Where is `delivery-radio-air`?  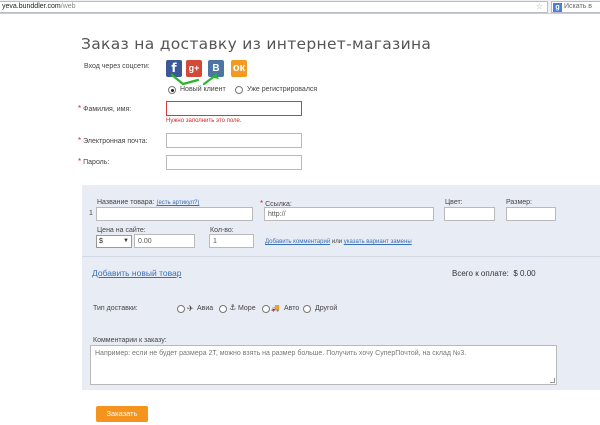 delivery-radio-air is located at coordinates (181, 309).